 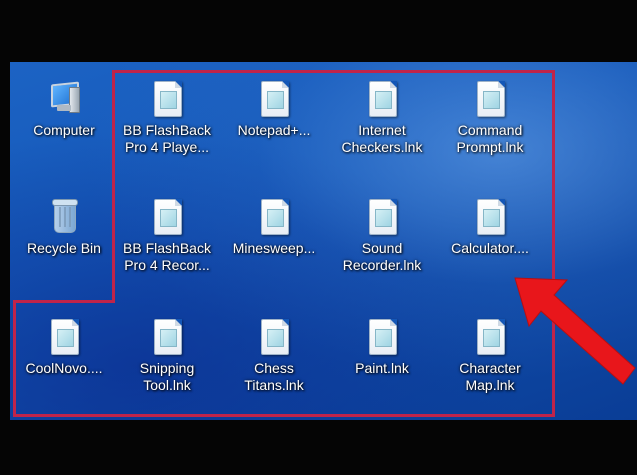 I want to click on bottom-letterbox, so click(x=318, y=447).